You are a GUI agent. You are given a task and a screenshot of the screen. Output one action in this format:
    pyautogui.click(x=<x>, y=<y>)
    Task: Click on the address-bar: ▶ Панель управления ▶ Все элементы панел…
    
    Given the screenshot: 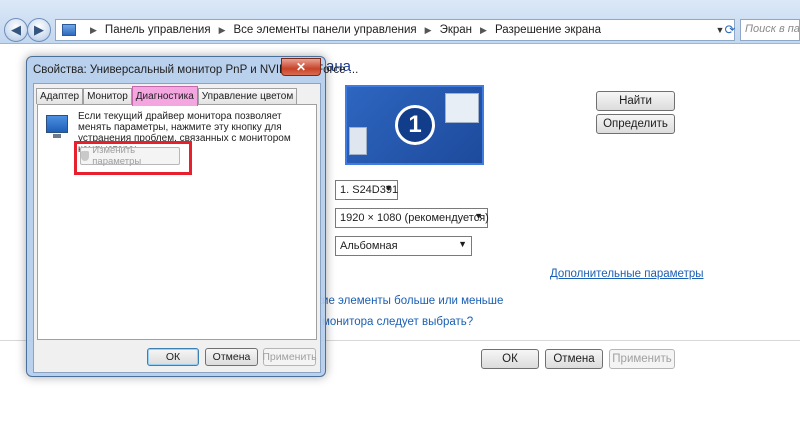 What is the action you would take?
    pyautogui.click(x=395, y=30)
    